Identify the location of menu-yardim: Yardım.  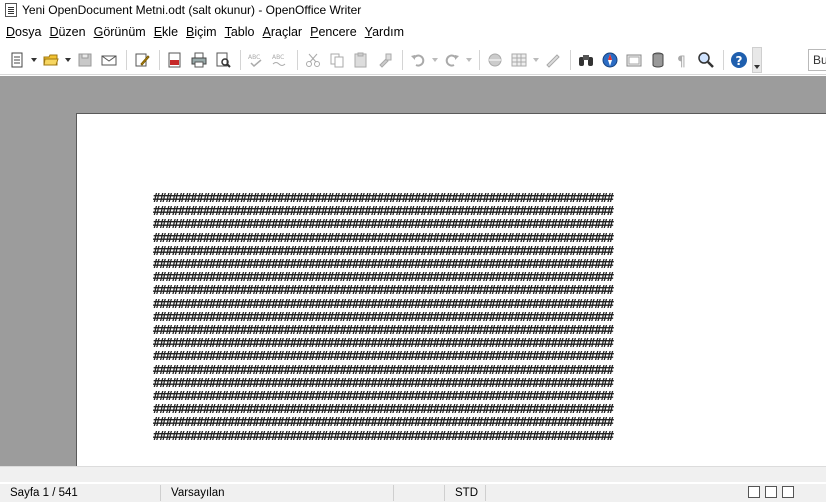
(384, 32).